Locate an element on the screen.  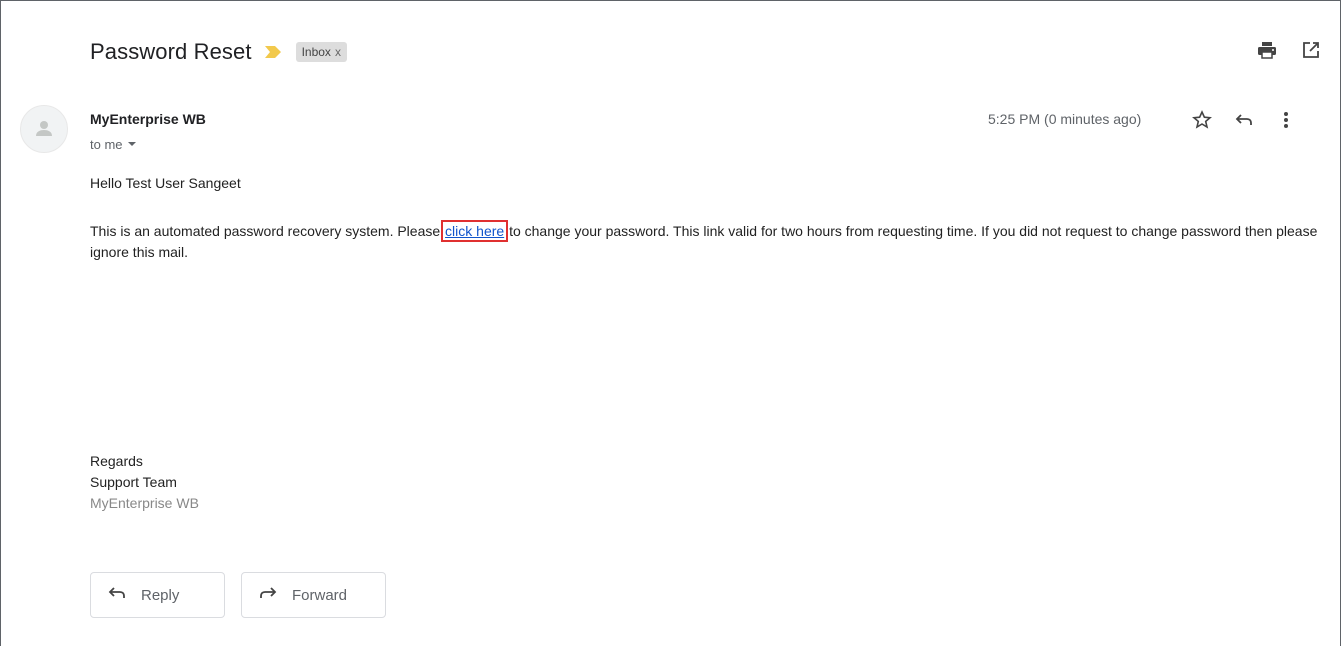
sender-avatar is located at coordinates (44, 129).